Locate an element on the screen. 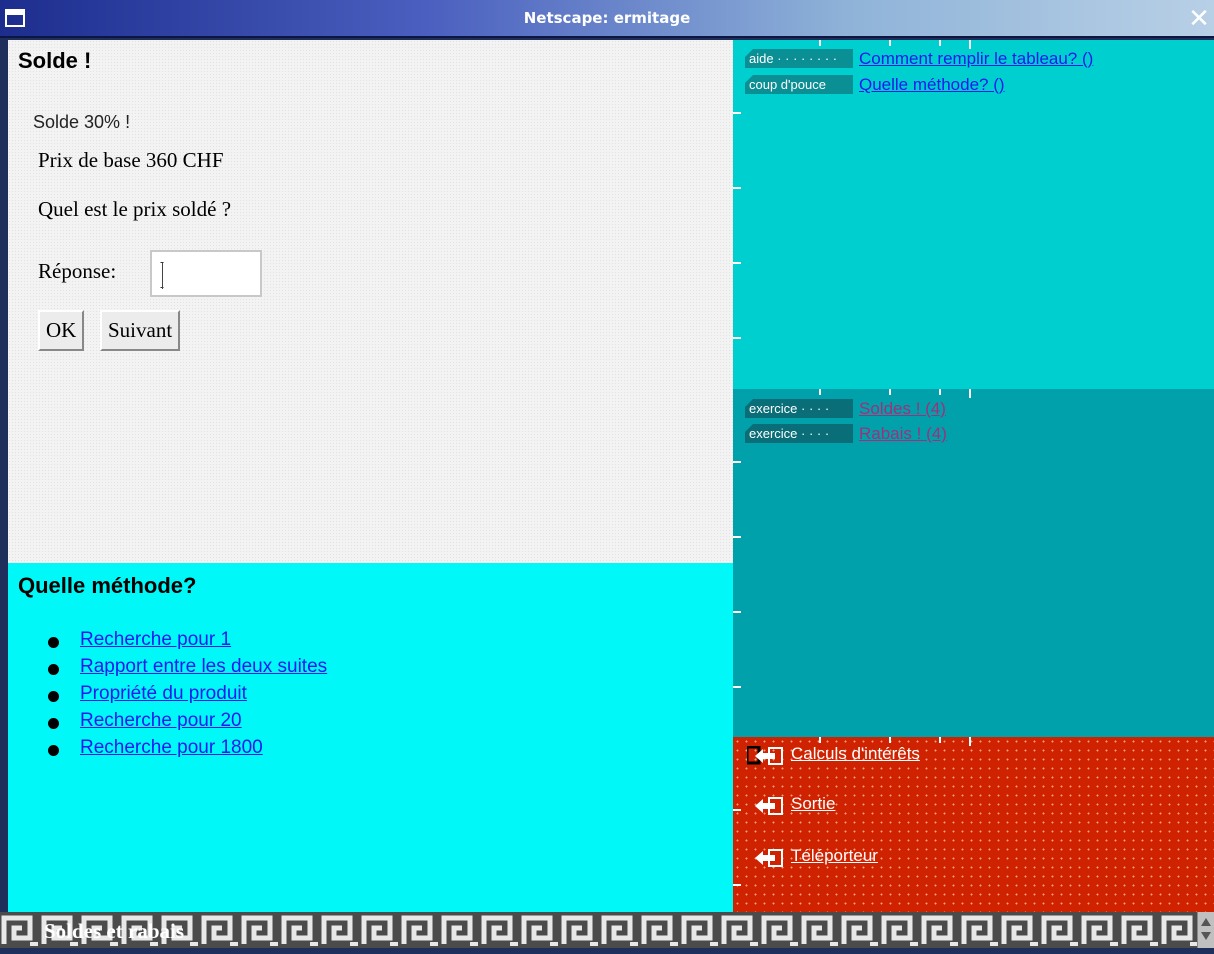 Image resolution: width=1214 pixels, height=954 pixels. help-tag: aide · · · · · · · · is located at coordinates (799, 58).